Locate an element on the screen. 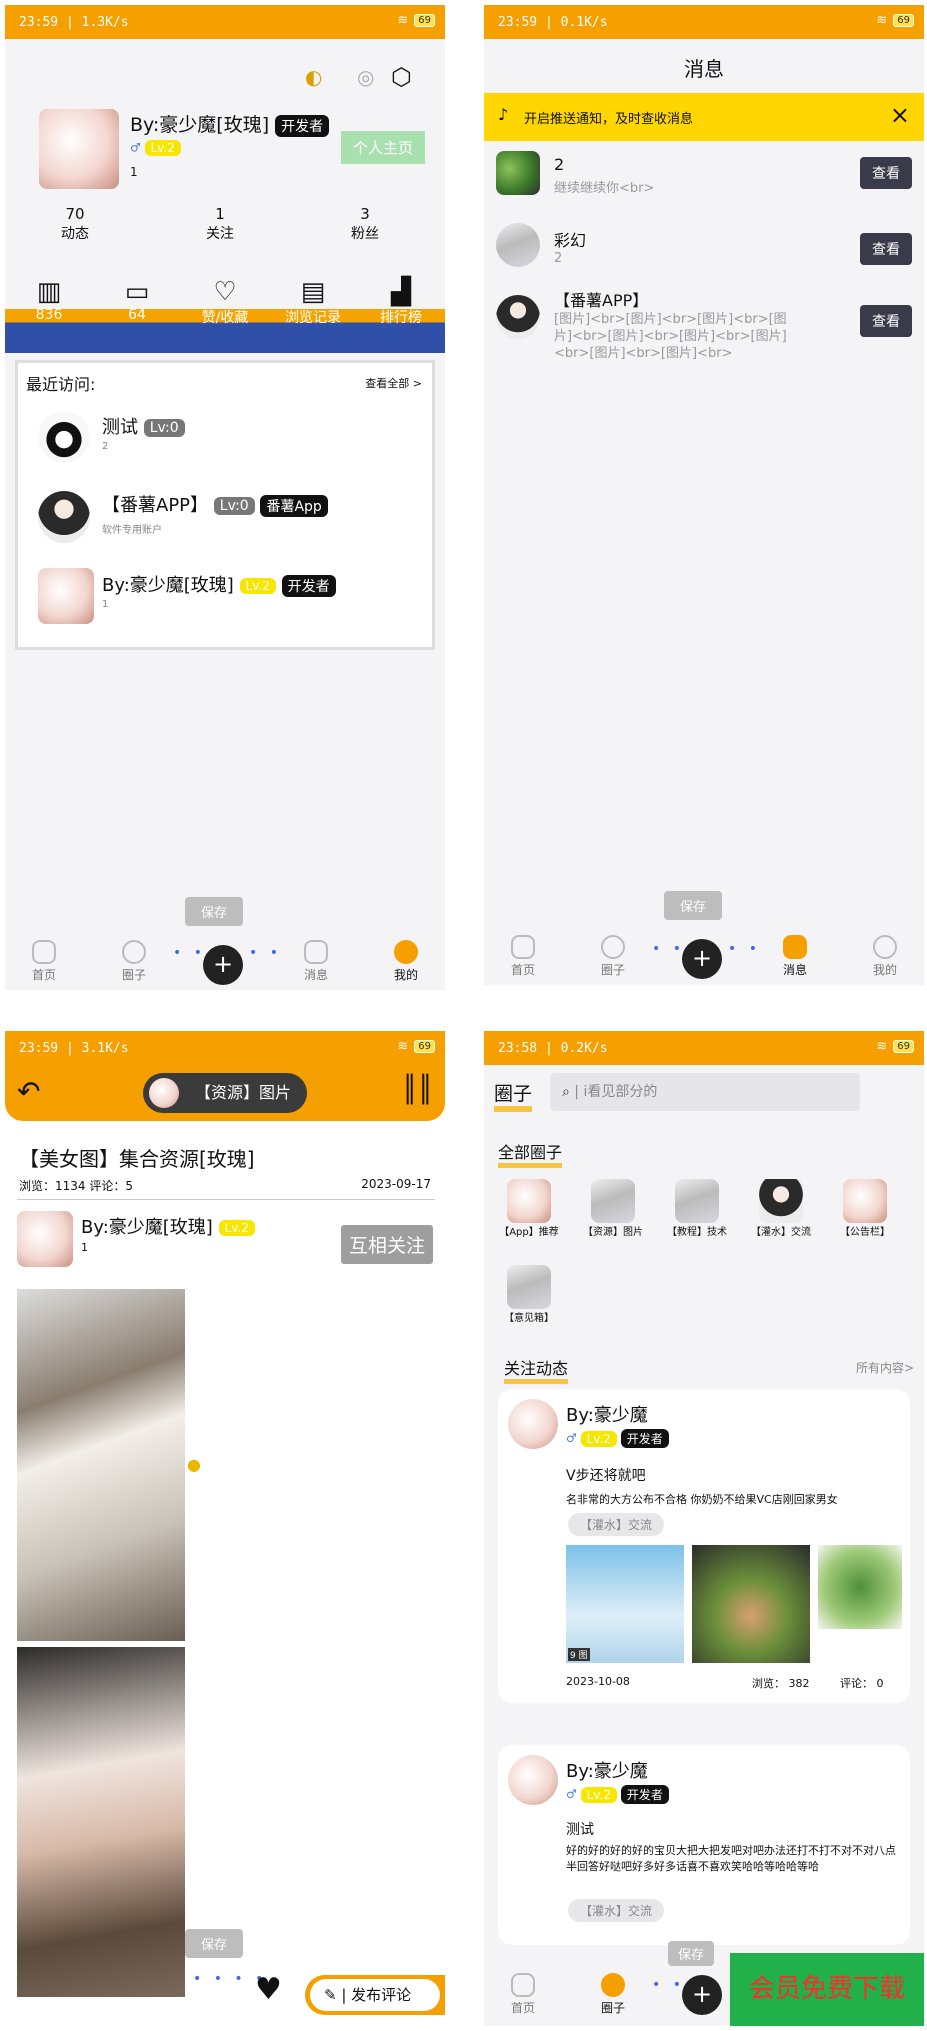 Image resolution: width=927 pixels, height=2031 pixels. recent-item: 测试 Lv:0 is located at coordinates (143, 426).